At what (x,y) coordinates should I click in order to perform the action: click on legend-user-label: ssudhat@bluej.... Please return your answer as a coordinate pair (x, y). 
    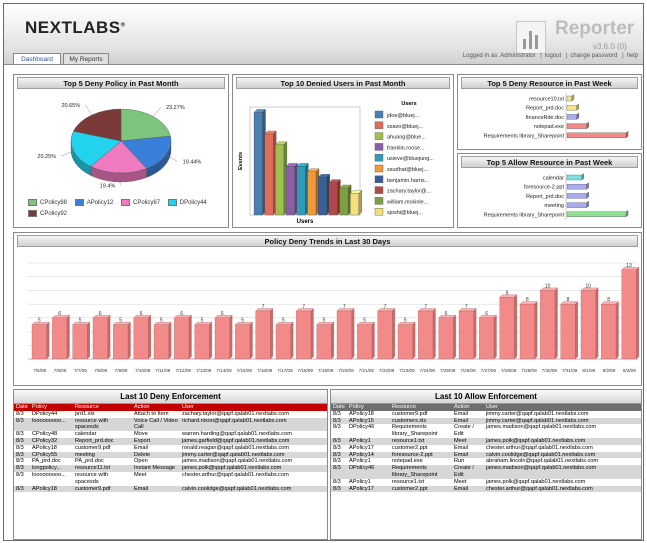
    Looking at the image, I should click on (408, 170).